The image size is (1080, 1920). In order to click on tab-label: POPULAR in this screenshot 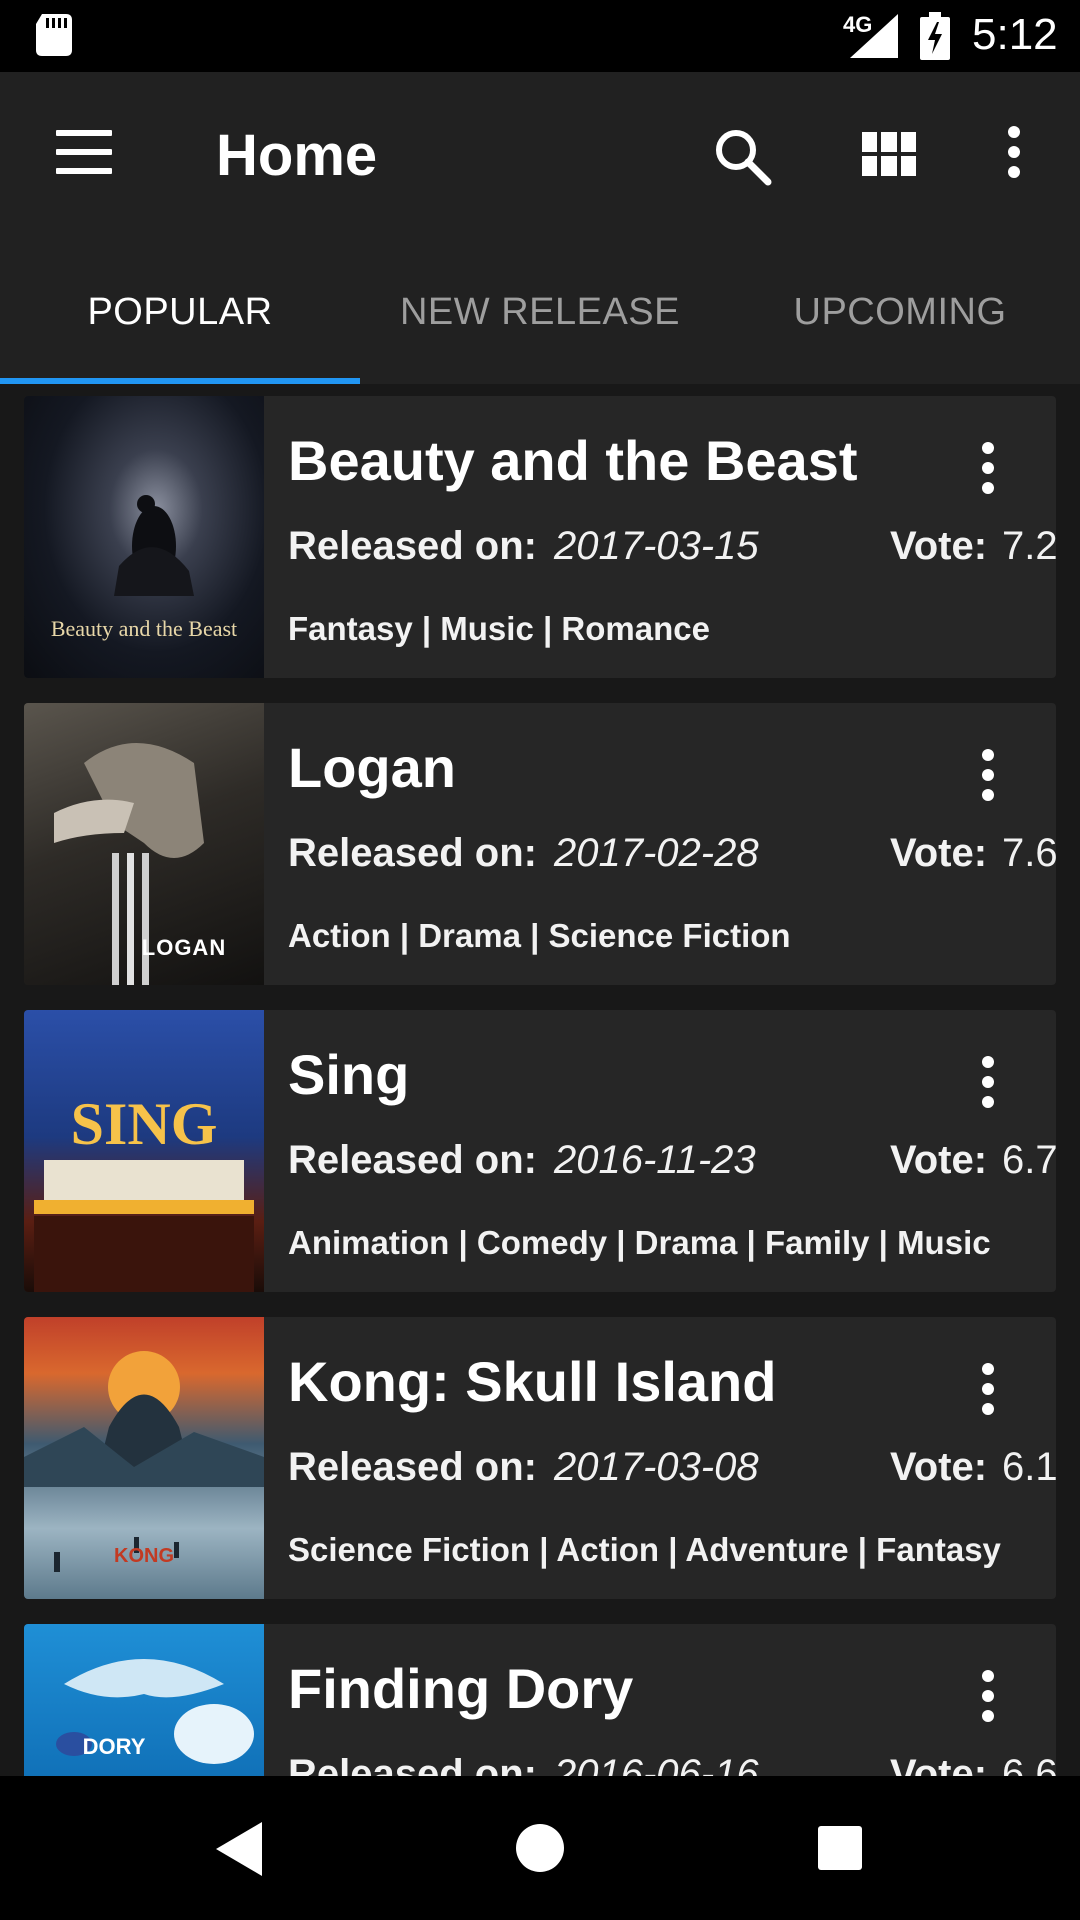, I will do `click(180, 311)`.